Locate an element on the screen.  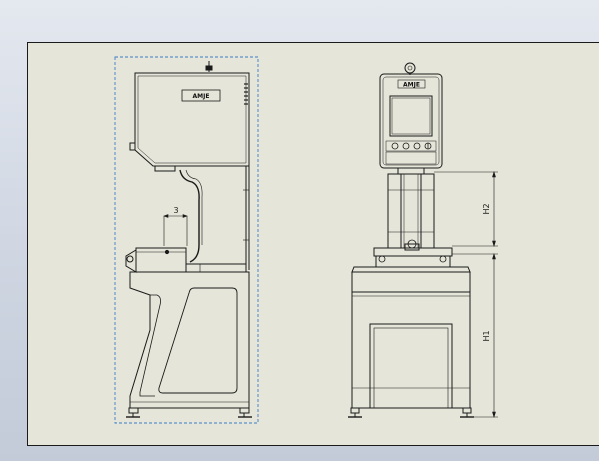
side-dimension-label: 3 is located at coordinates (175, 210).